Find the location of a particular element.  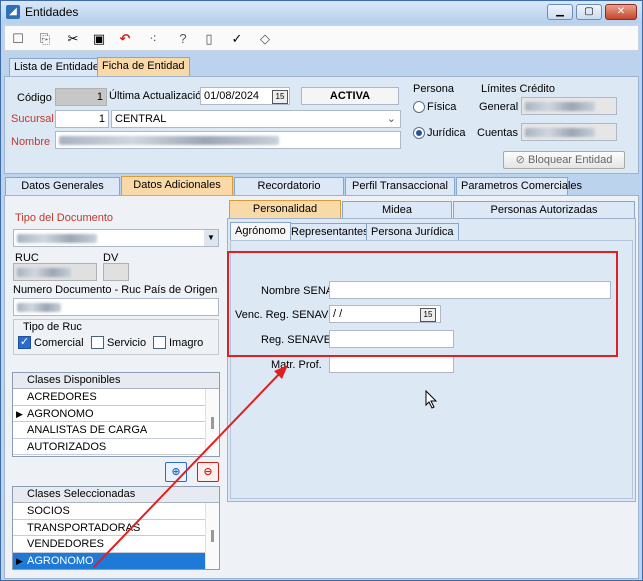

annotation-arrow is located at coordinates (190, 466).